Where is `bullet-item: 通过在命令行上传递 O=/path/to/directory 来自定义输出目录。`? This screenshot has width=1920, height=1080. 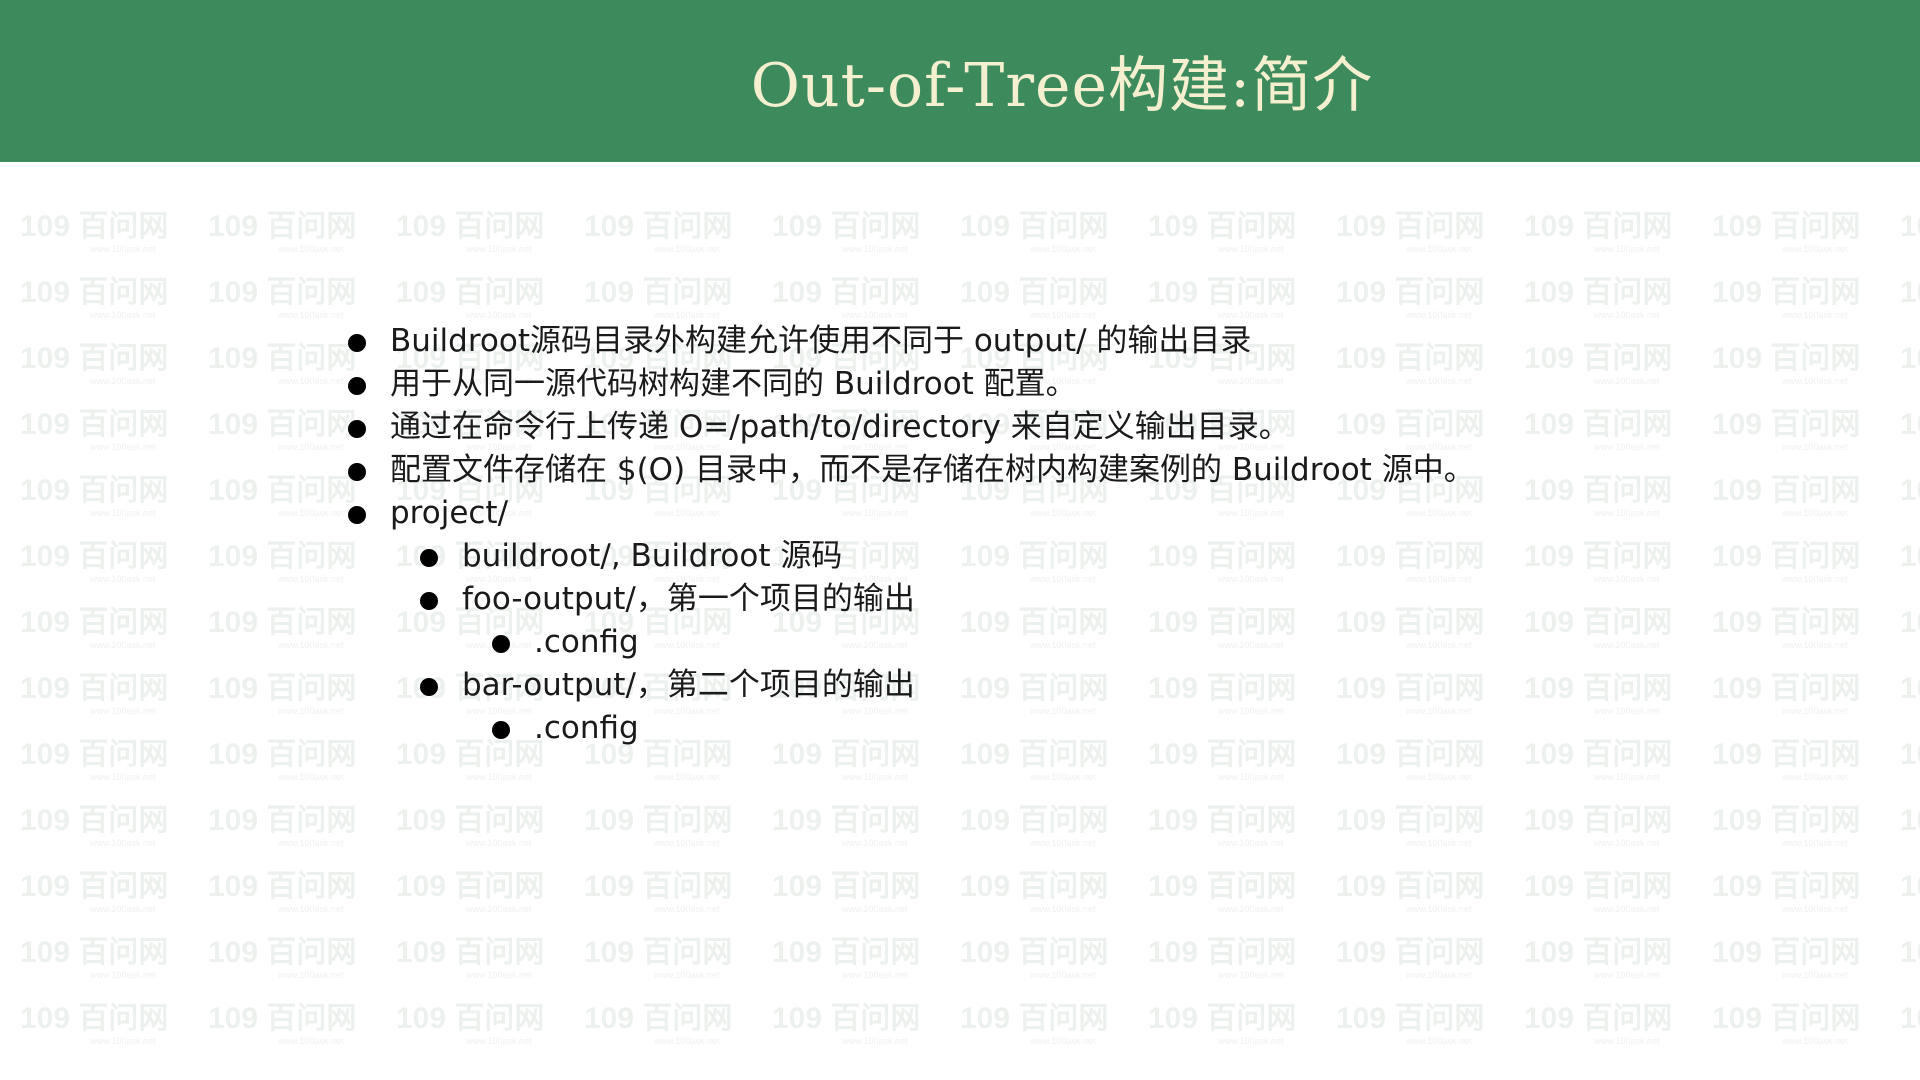
bullet-item: 通过在命令行上传递 O=/path/to/directory 来自定义输出目录。 is located at coordinates (1096, 427).